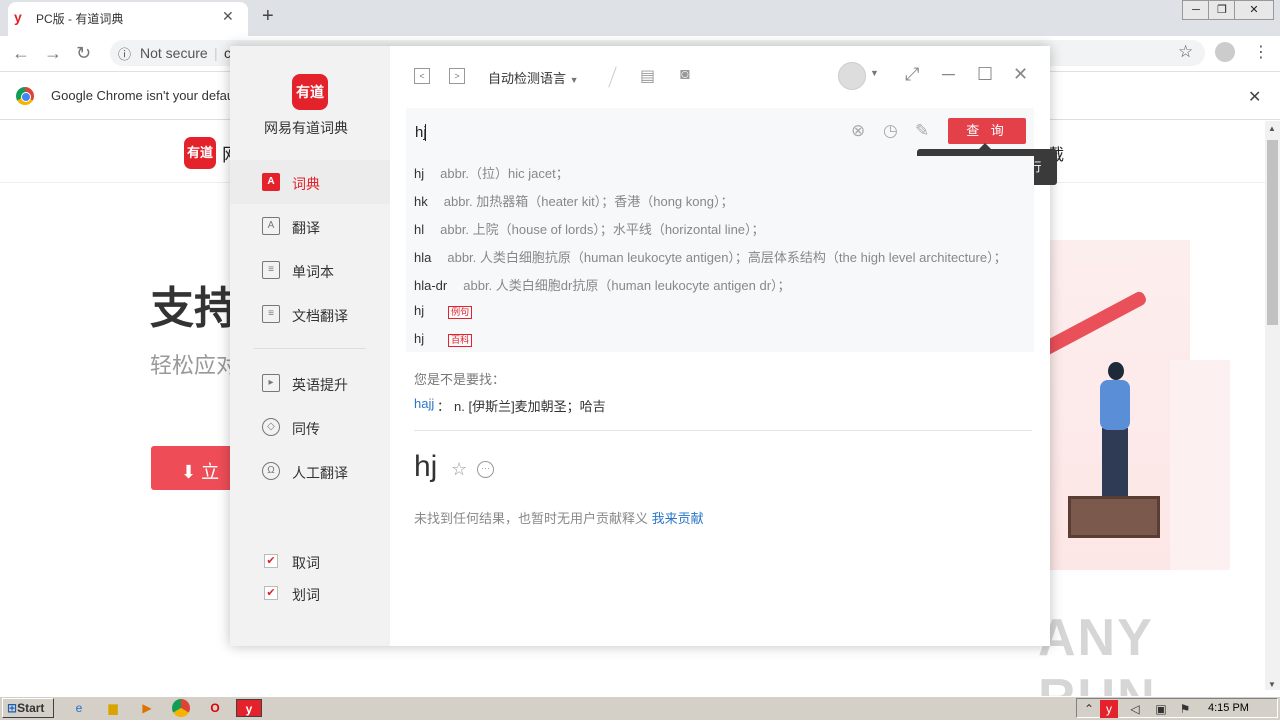 The height and width of the screenshot is (728, 1280). I want to click on suggestion-word: hl, so click(419, 229).